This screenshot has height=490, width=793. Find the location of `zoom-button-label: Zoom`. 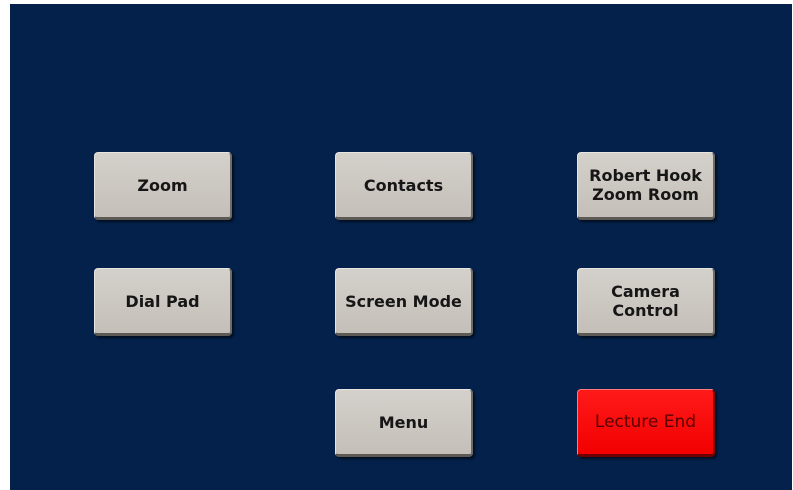

zoom-button-label: Zoom is located at coordinates (162, 185).